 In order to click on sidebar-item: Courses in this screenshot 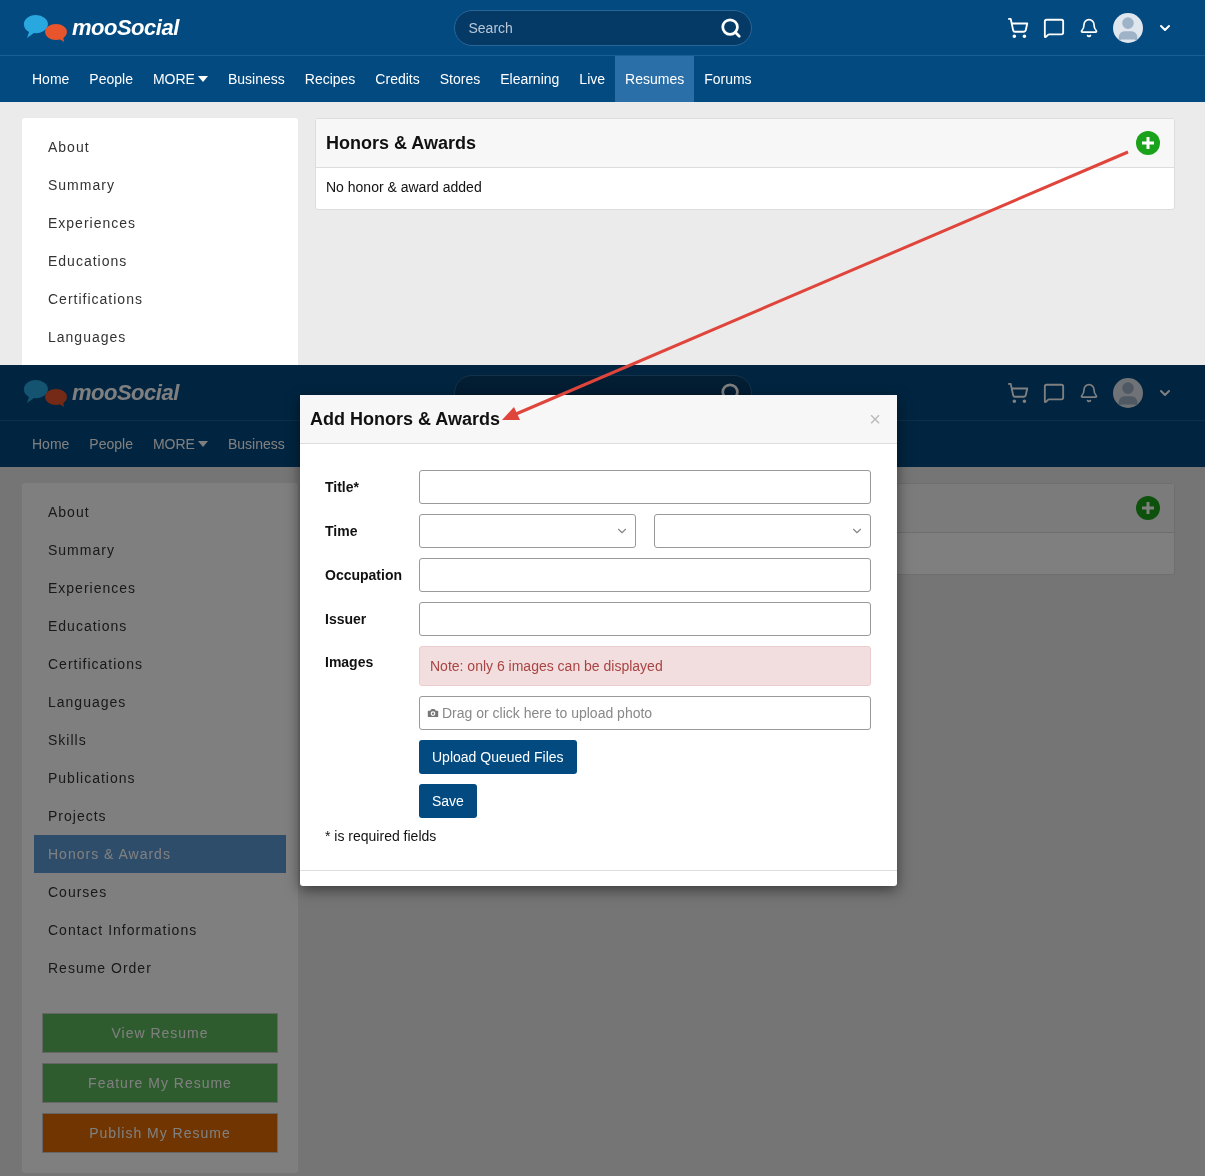, I will do `click(160, 892)`.